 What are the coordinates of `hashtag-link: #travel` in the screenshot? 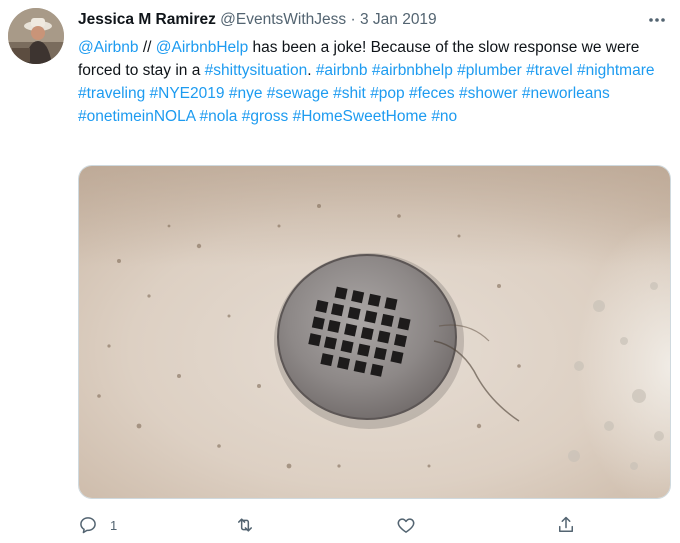 It's located at (549, 70).